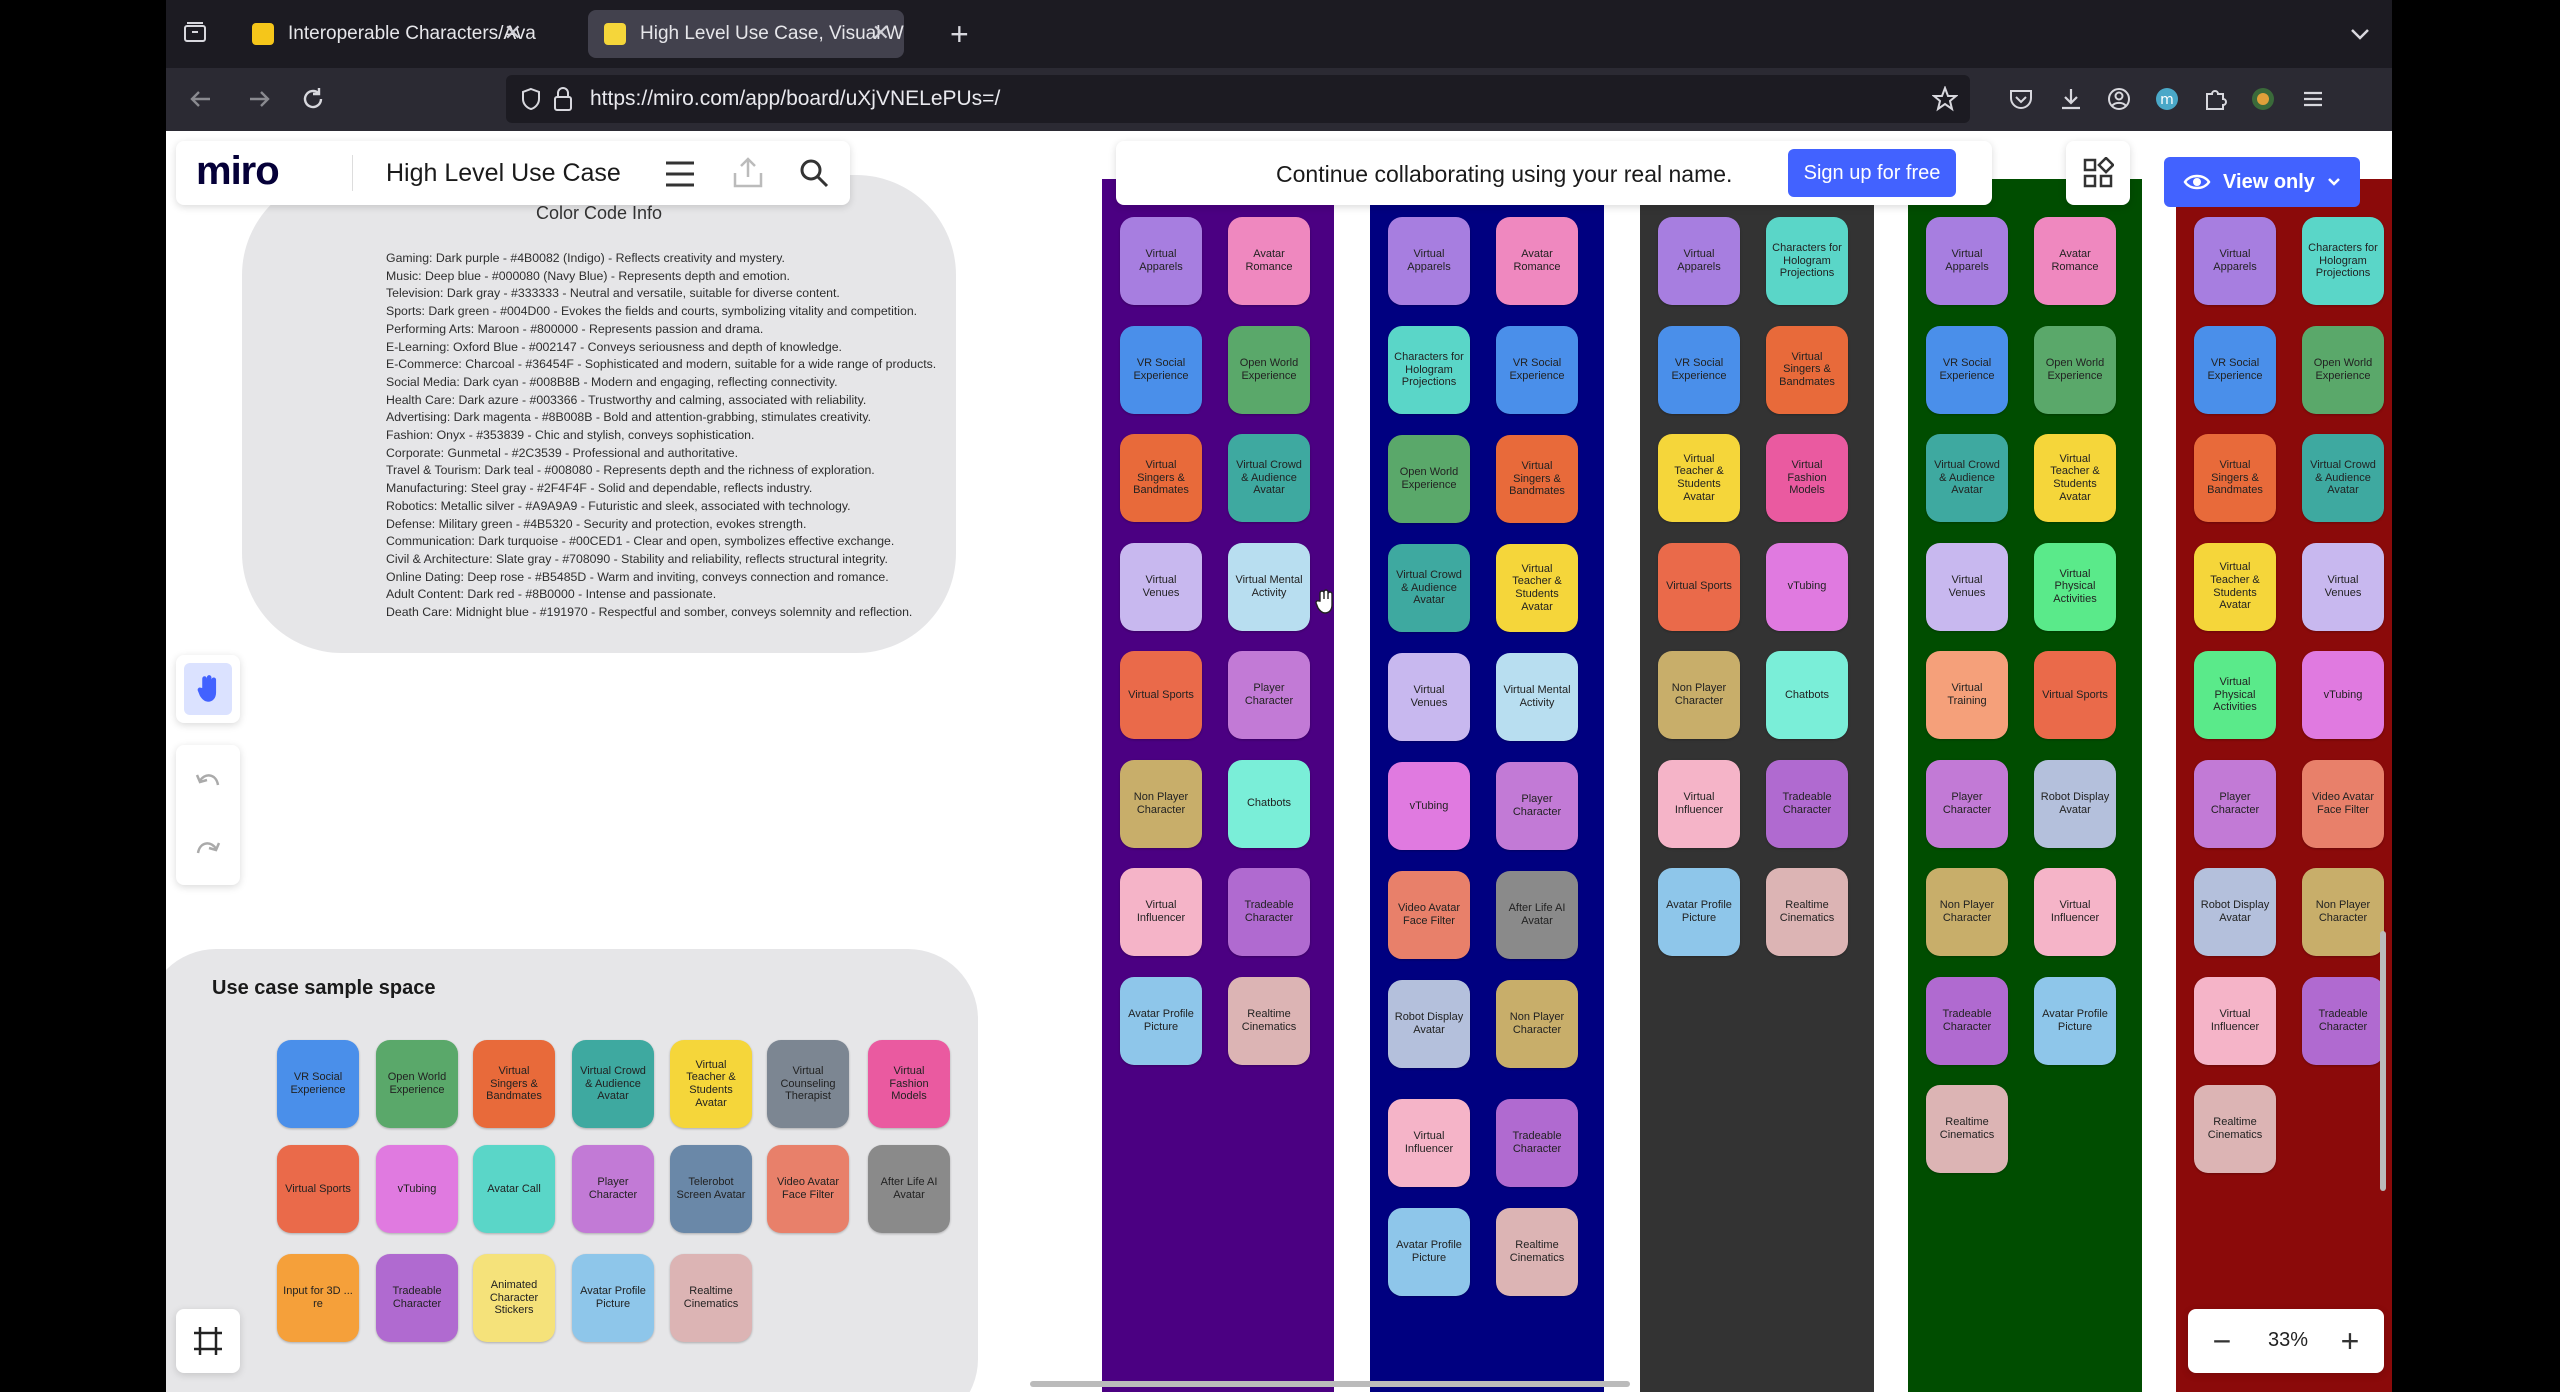  Describe the element at coordinates (259, 101) in the screenshot. I see `forward-icon` at that location.